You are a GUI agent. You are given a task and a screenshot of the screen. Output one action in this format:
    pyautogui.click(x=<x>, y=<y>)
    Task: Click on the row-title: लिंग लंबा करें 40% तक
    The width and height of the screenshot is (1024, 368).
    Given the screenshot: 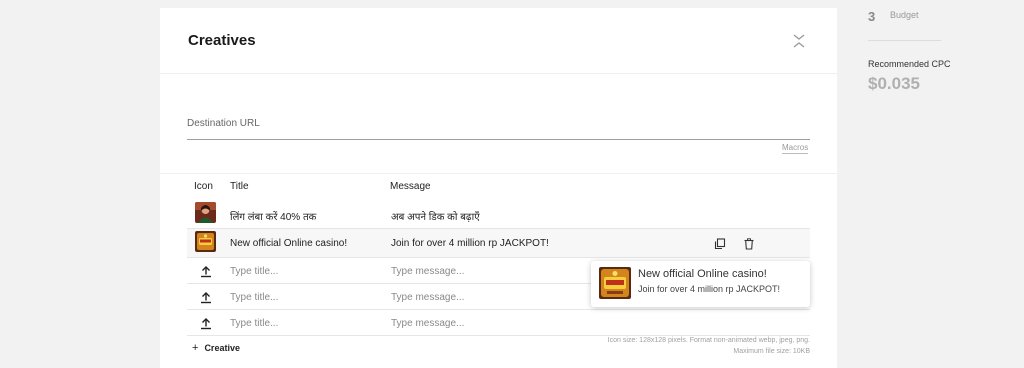 What is the action you would take?
    pyautogui.click(x=273, y=217)
    